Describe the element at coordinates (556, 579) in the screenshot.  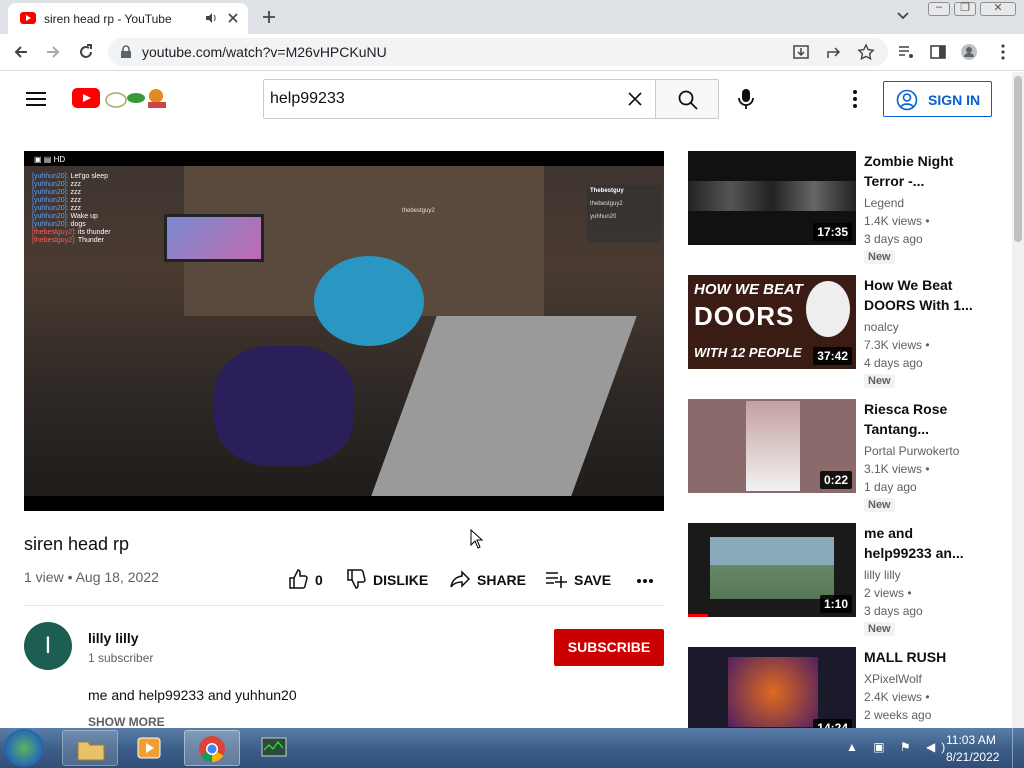
I see `playlist-add-icon` at that location.